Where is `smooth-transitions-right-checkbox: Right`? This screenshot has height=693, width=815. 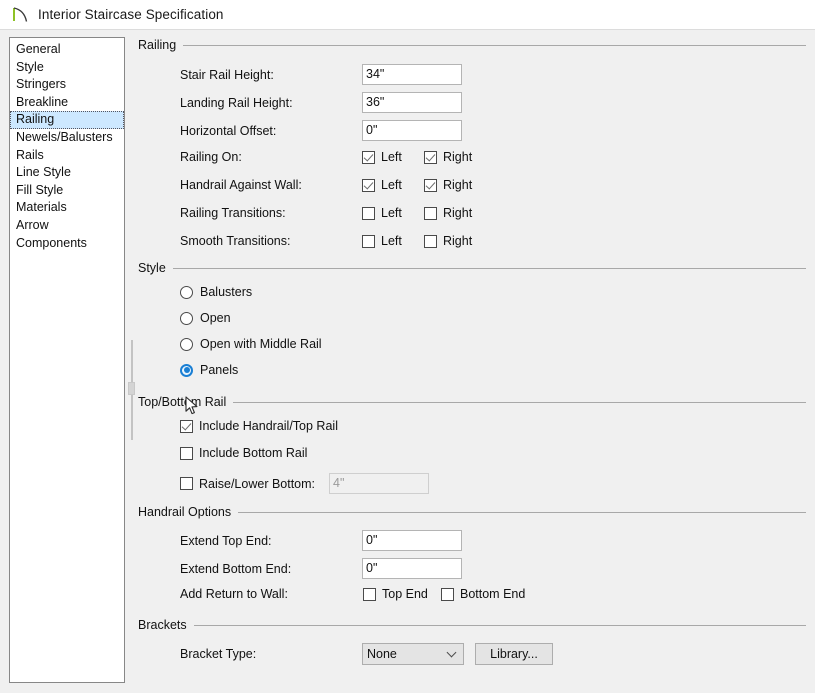 smooth-transitions-right-checkbox: Right is located at coordinates (448, 241).